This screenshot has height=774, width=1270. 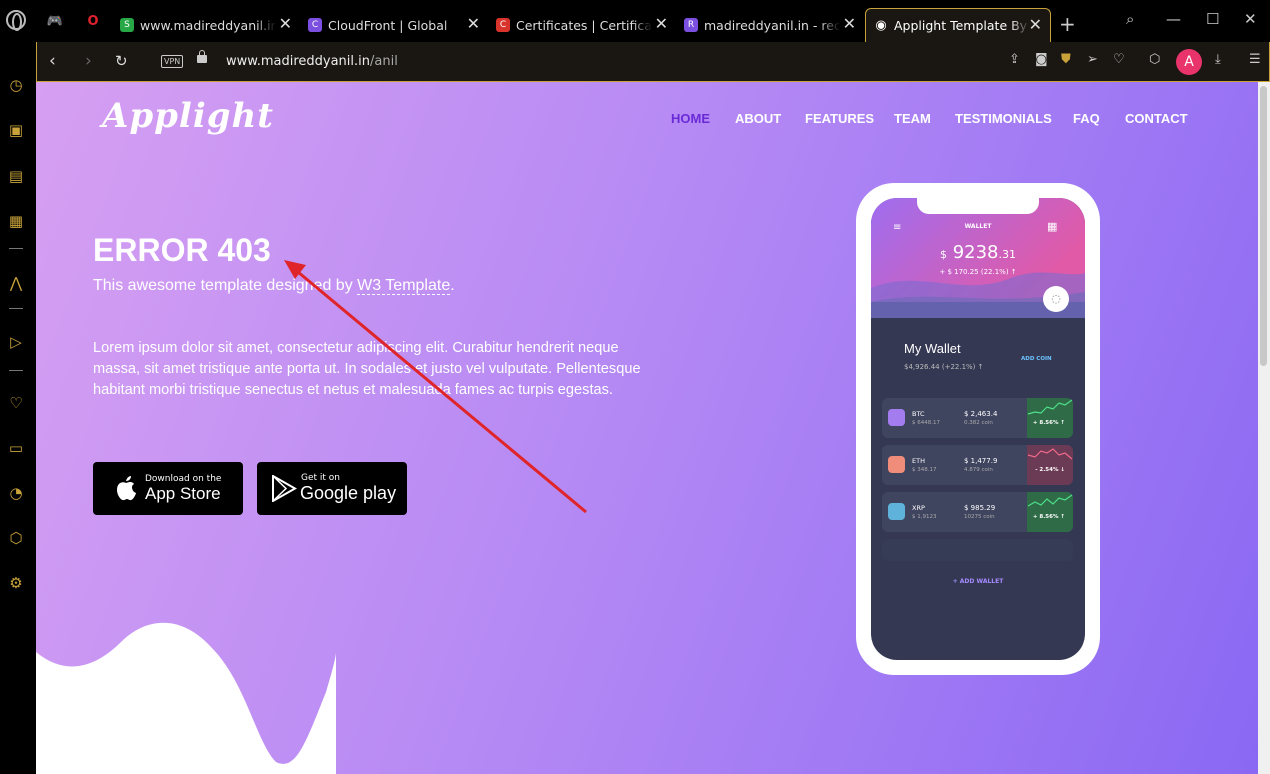 I want to click on download-icon: ⤓, so click(x=1218, y=59).